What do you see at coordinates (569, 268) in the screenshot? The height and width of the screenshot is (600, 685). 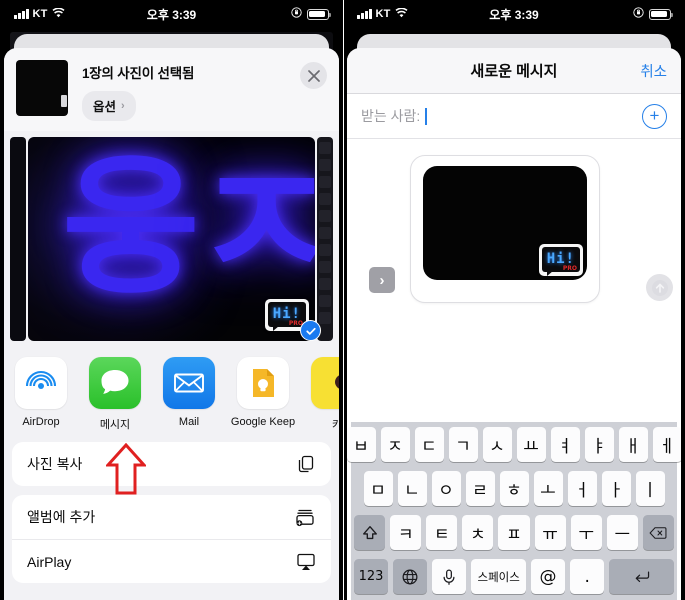 I see `watermark-pro-badge: PRO` at bounding box center [569, 268].